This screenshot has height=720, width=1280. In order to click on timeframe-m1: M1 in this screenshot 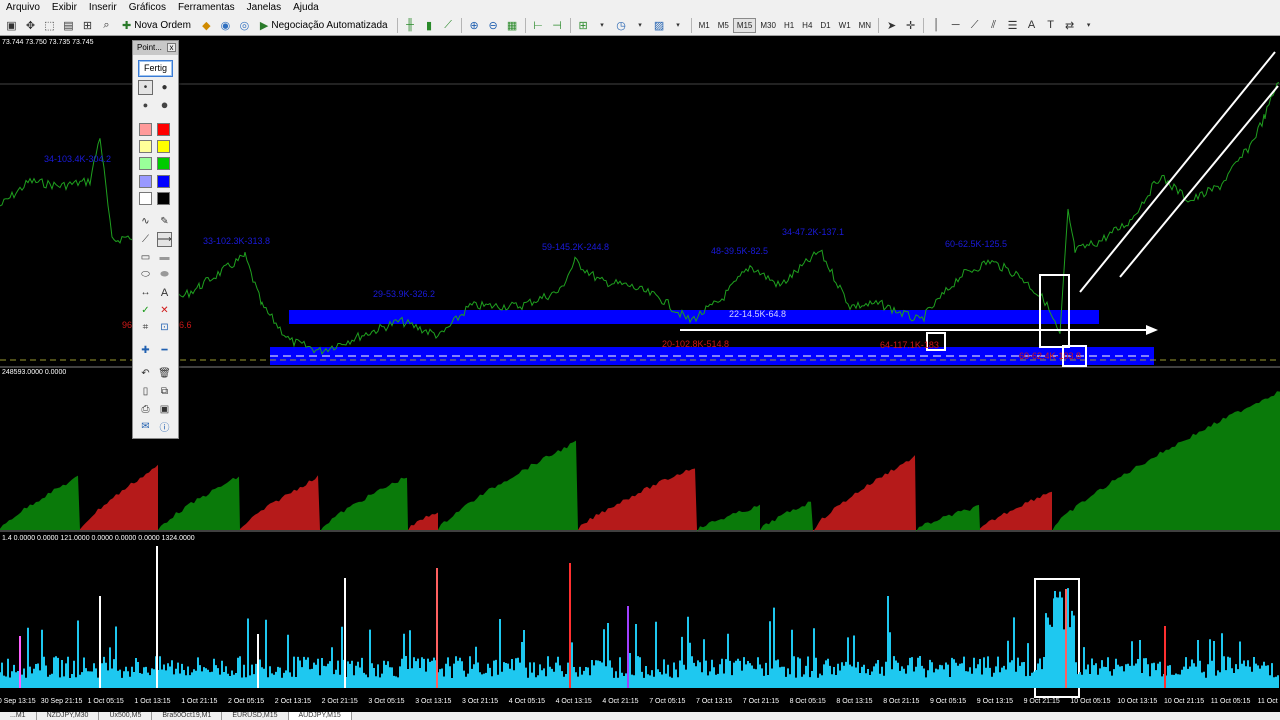, I will do `click(704, 25)`.